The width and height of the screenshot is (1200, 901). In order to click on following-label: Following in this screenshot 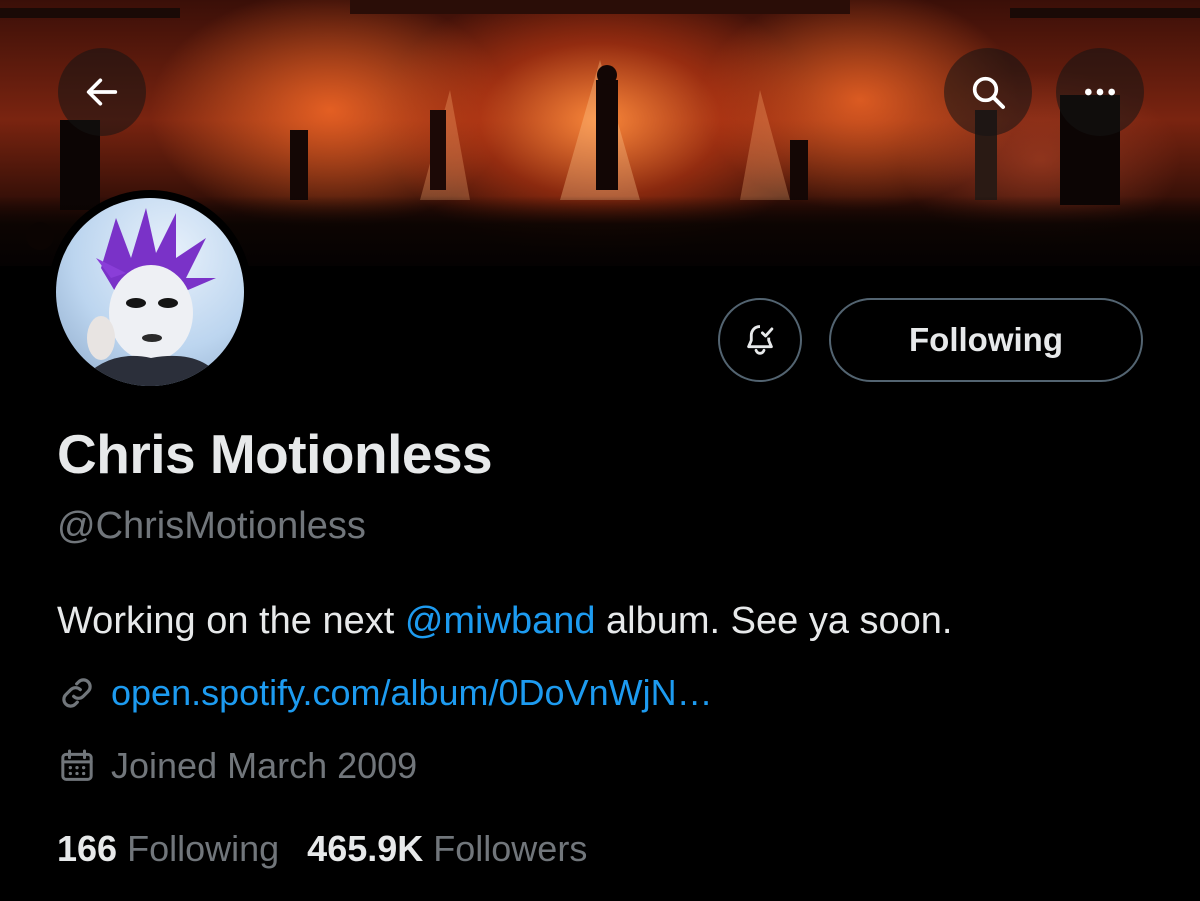, I will do `click(203, 848)`.